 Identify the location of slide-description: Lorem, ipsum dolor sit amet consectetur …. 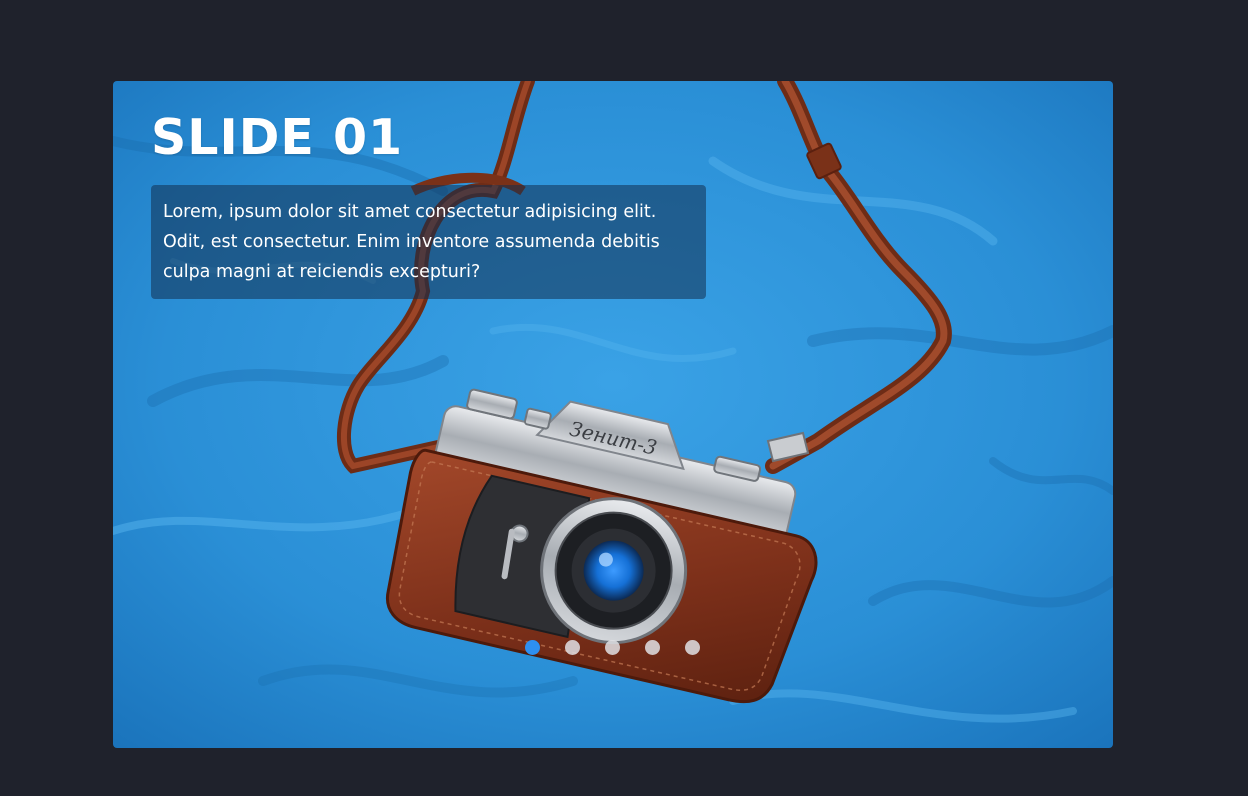
(428, 242).